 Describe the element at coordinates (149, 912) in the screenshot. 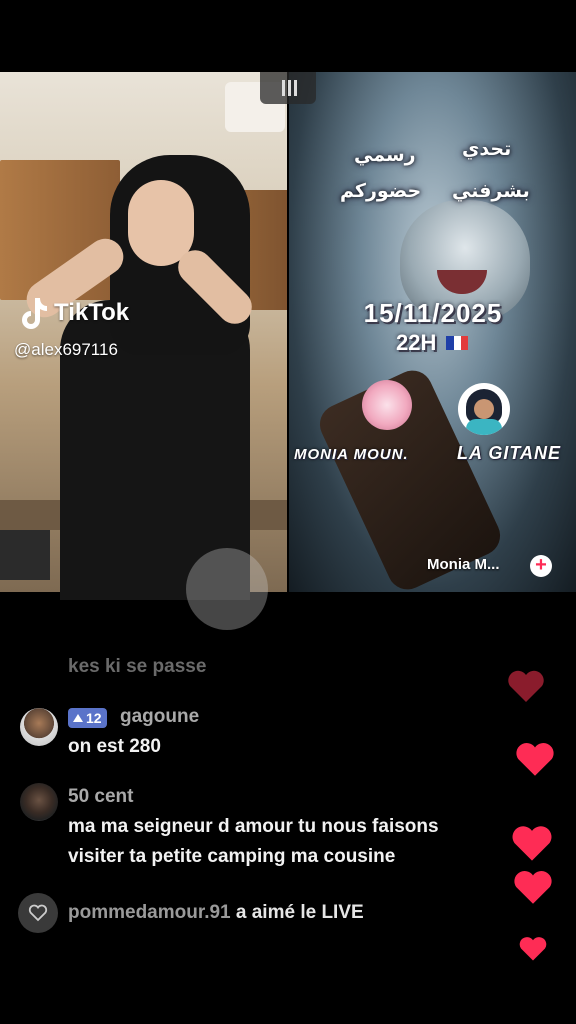

I see `like-event-username: pommedamour.91` at that location.